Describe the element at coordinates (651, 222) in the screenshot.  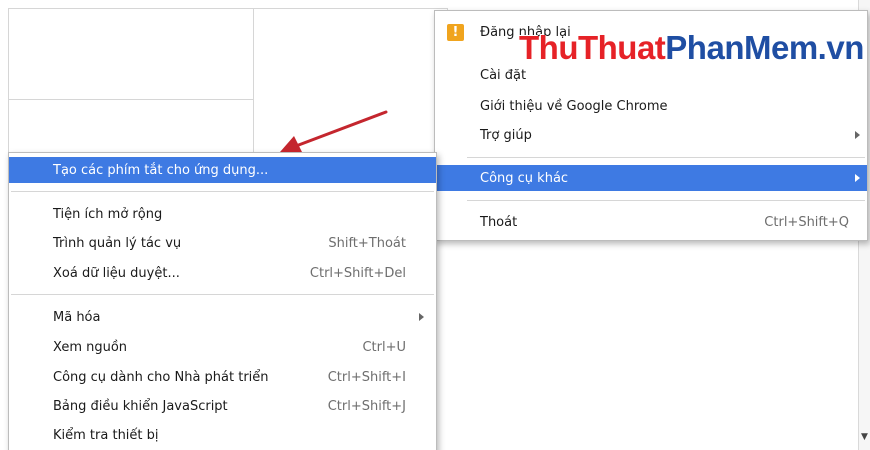
I see `menu-item-exit: Thoát Ctrl+Shift+Q` at that location.